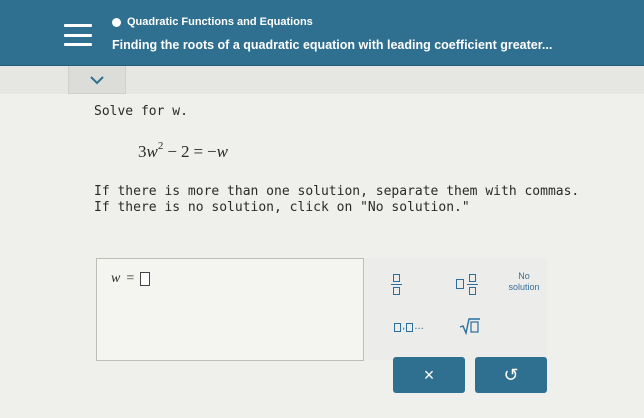 Image resolution: width=644 pixels, height=418 pixels. Describe the element at coordinates (78, 35) in the screenshot. I see `menu-icon` at that location.